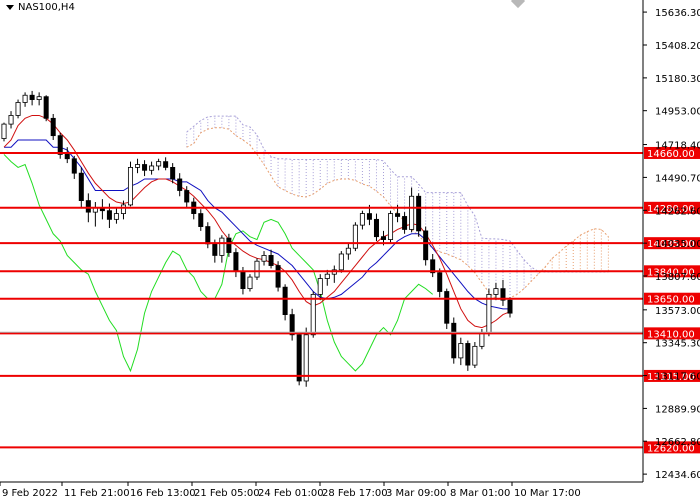 The height and width of the screenshot is (504, 700). I want to click on price-tick-label: 12434.60, so click(677, 475).